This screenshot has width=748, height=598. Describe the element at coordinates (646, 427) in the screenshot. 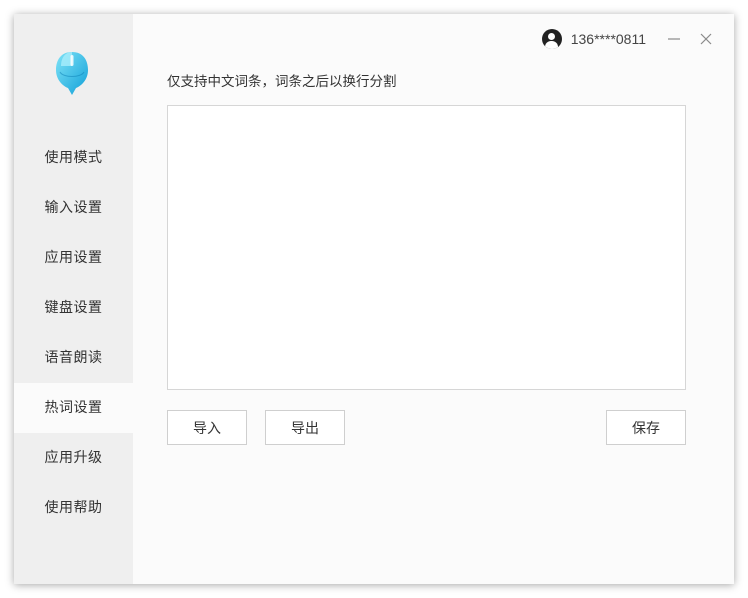

I see `save-button: 保存` at that location.